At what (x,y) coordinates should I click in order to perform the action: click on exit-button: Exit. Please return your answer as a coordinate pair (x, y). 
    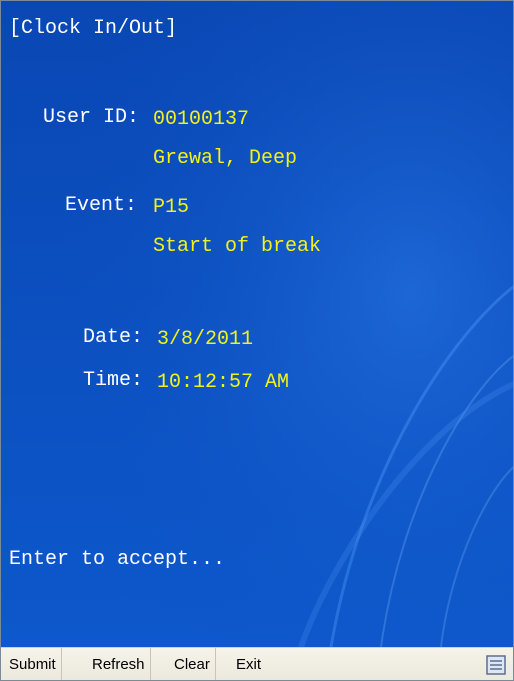
    Looking at the image, I should click on (248, 664).